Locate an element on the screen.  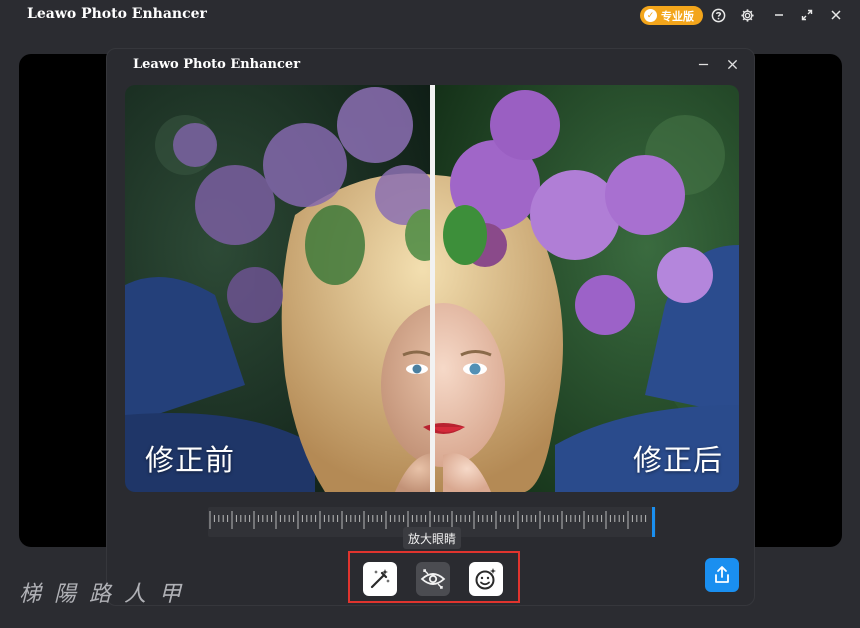
minimize-icon is located at coordinates (779, 15).